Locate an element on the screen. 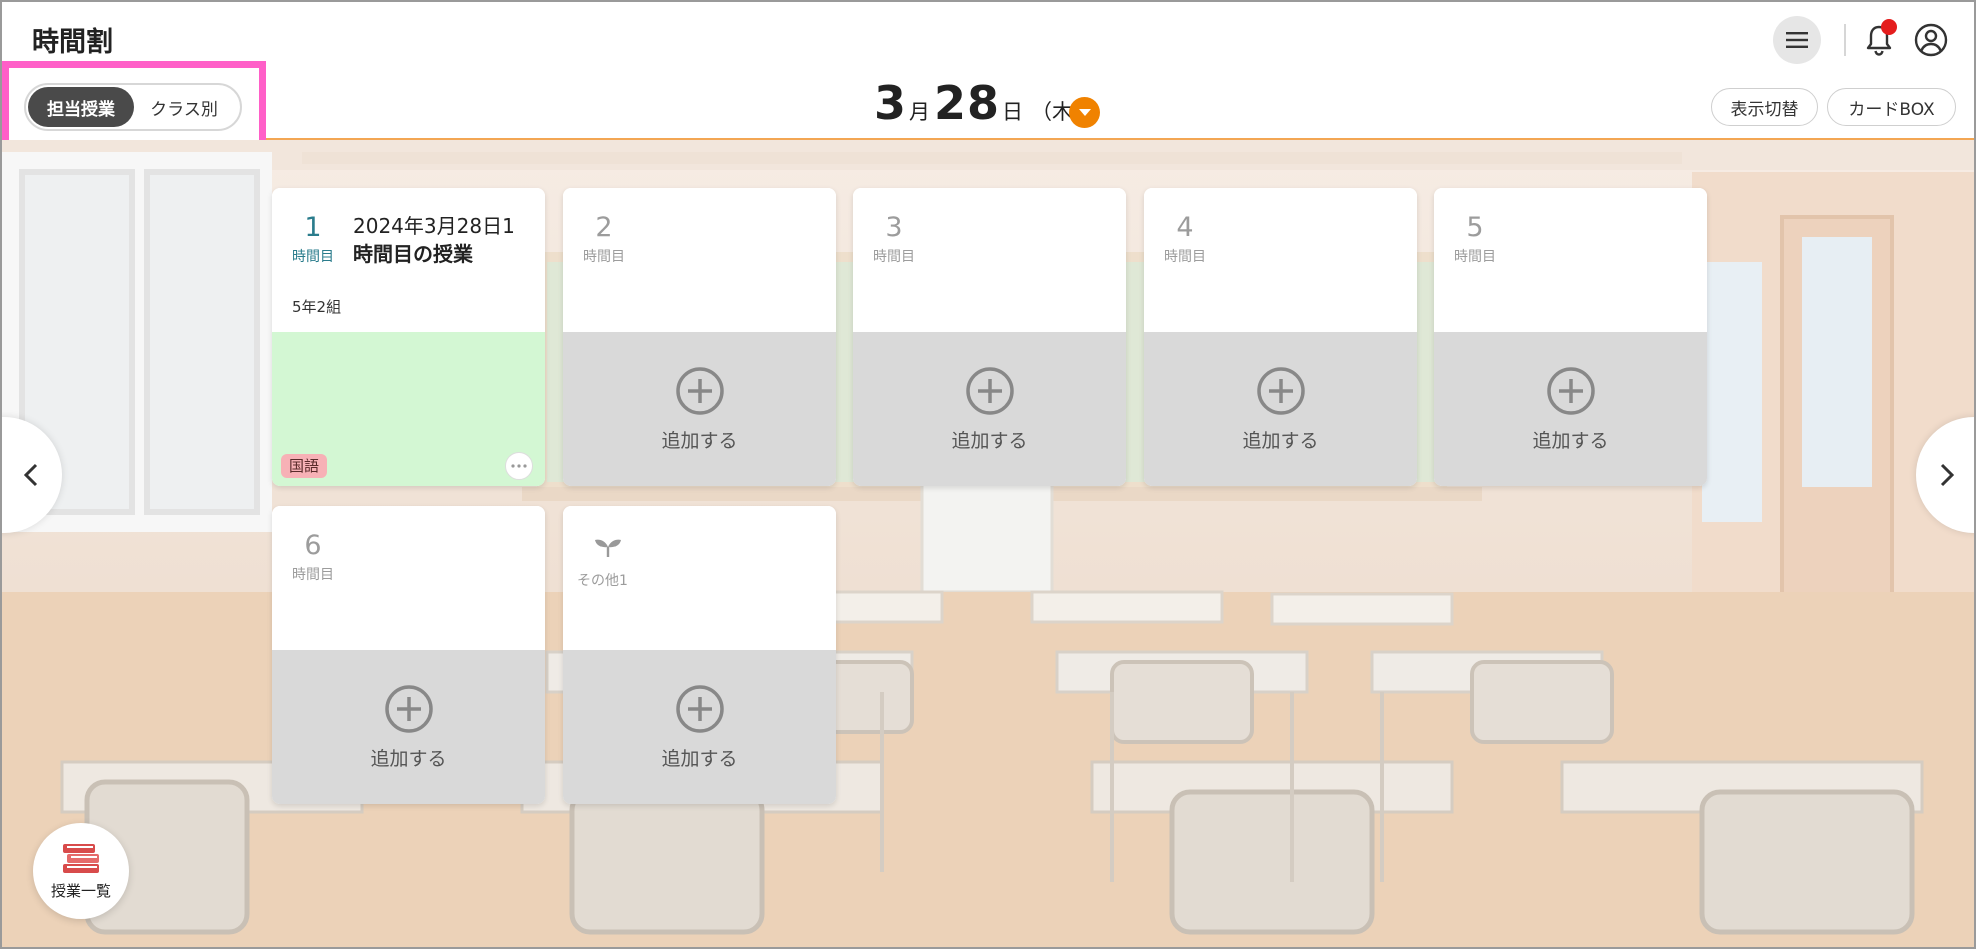  class-name: 5年2組 is located at coordinates (317, 307).